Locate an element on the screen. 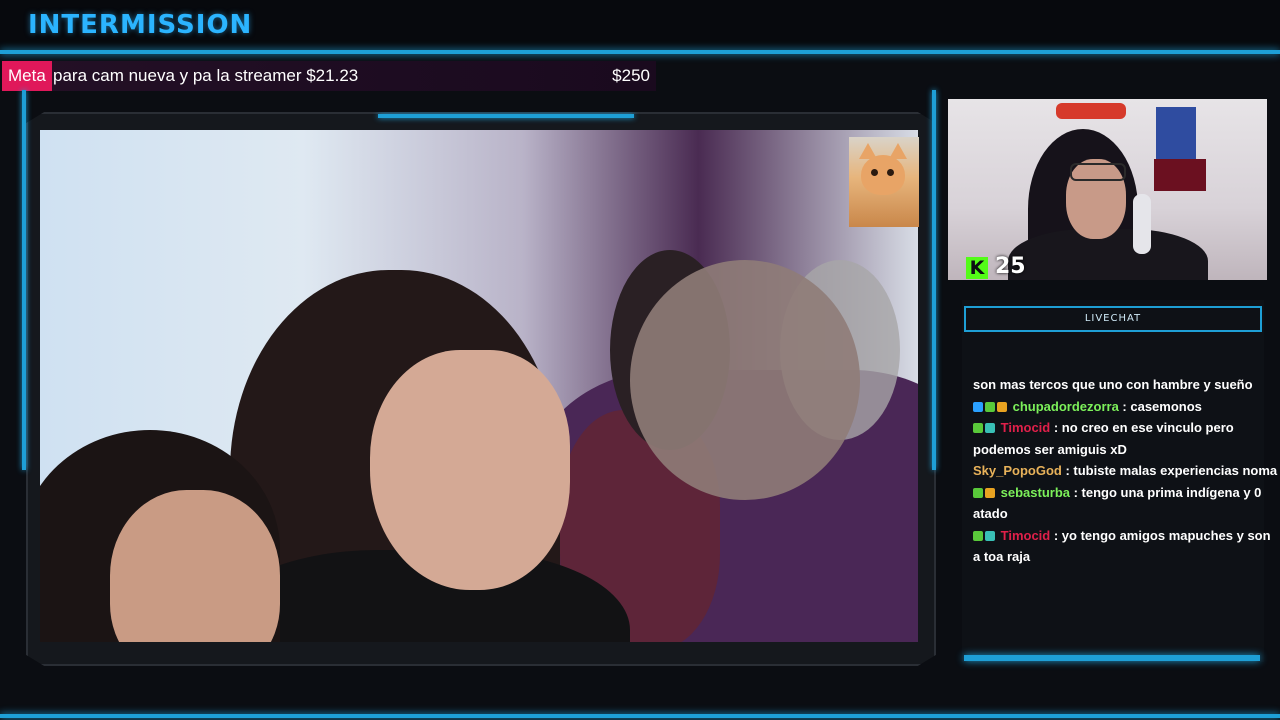  top-accent-line is located at coordinates (640, 52).